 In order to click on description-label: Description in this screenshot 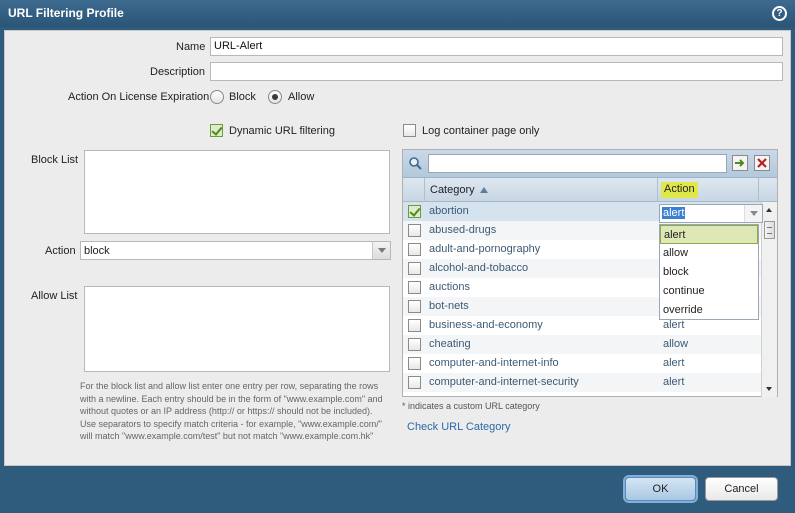, I will do `click(178, 72)`.